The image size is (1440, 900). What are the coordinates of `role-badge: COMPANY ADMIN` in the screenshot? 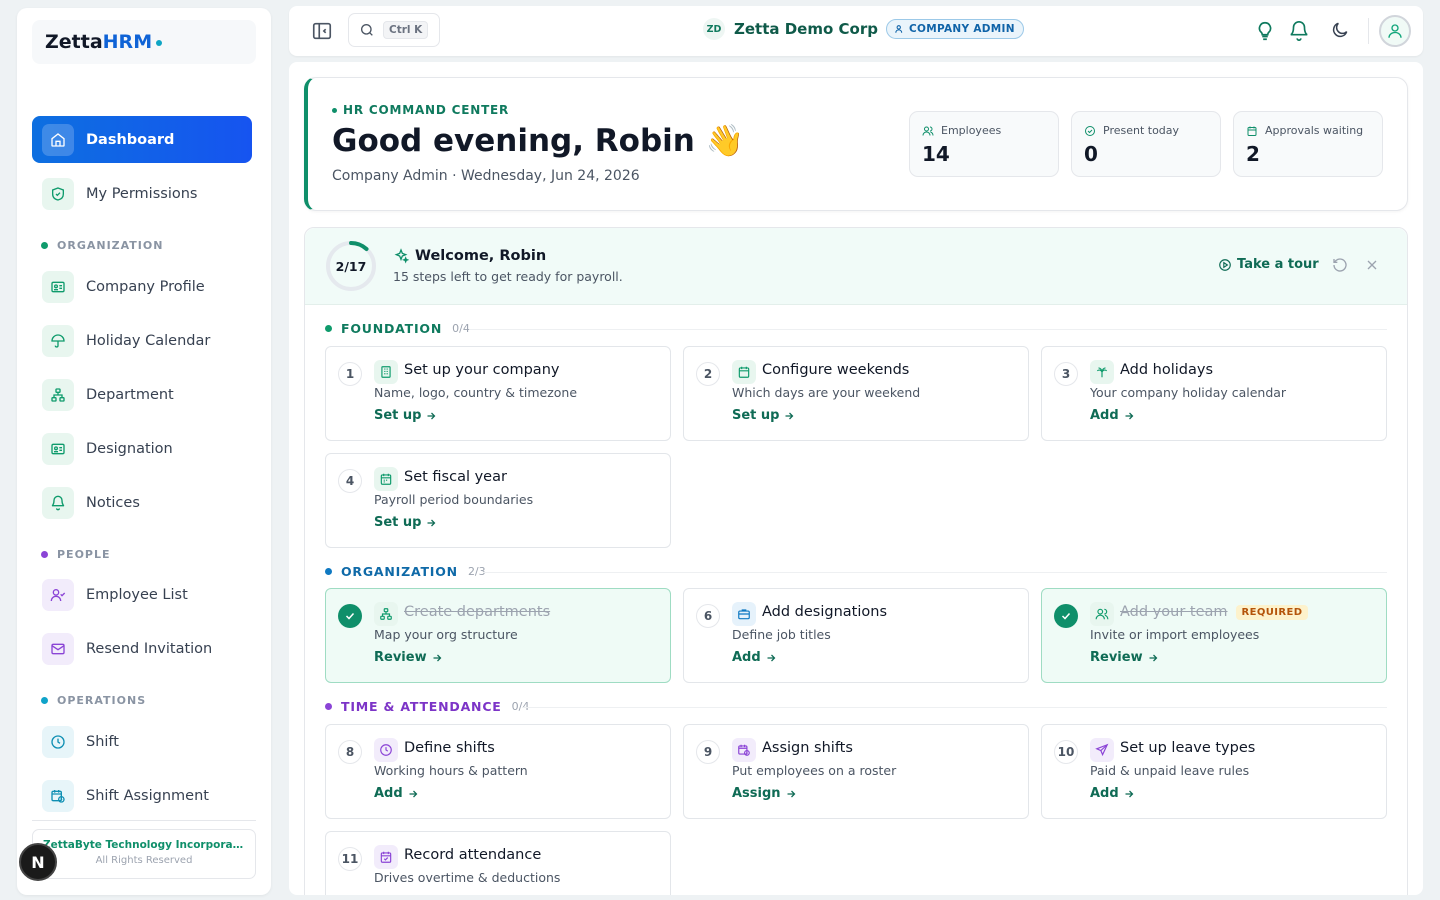 It's located at (954, 29).